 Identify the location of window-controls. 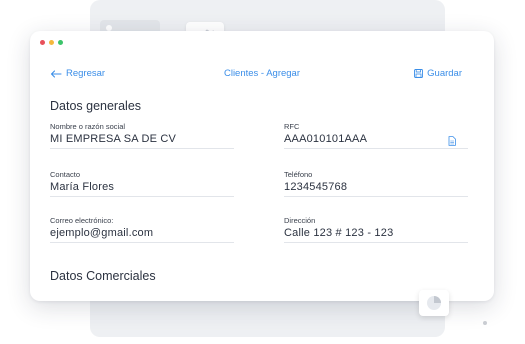
(51, 42).